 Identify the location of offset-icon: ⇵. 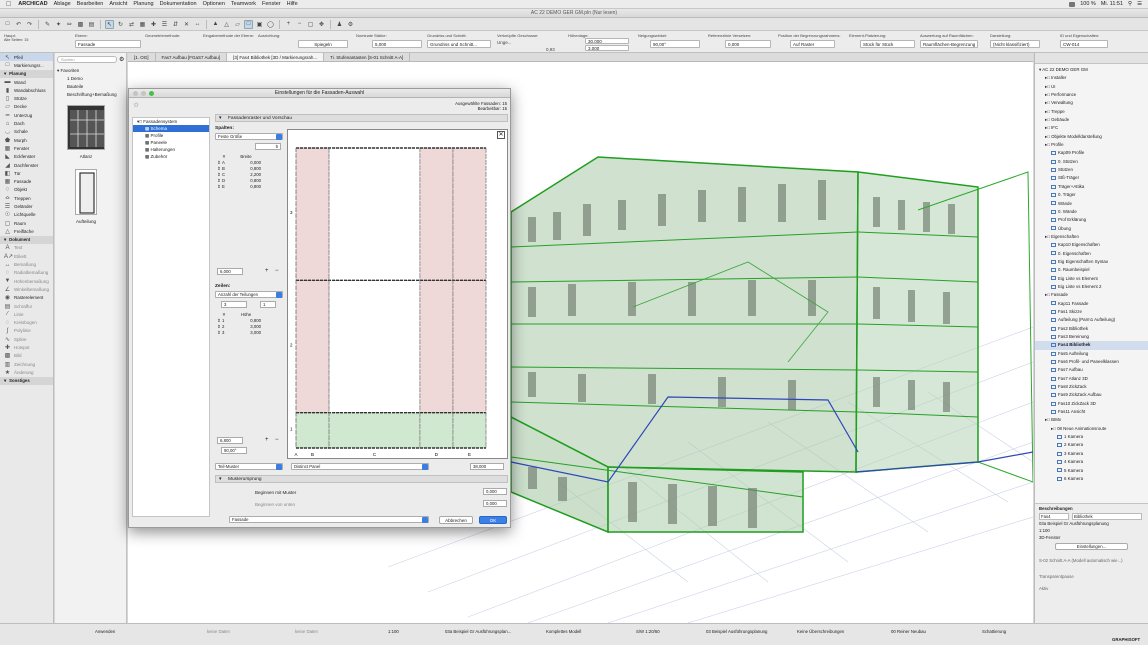
(175, 24).